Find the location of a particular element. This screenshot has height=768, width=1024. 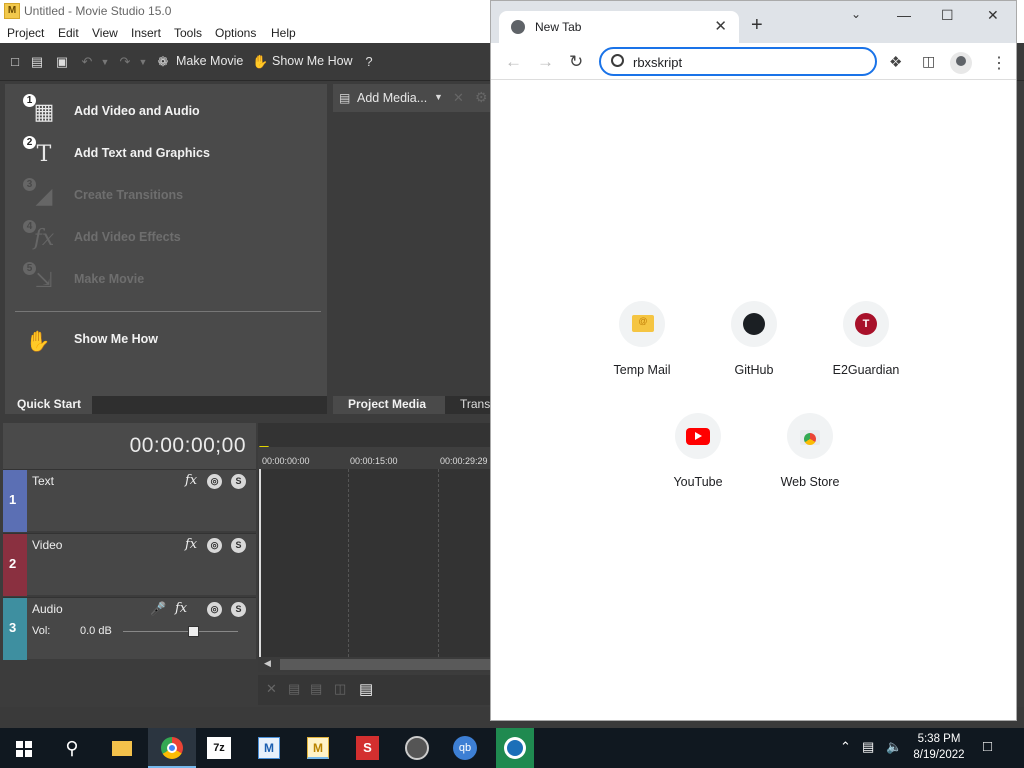

auto-ripple-icon: ▤ is located at coordinates (366, 689).